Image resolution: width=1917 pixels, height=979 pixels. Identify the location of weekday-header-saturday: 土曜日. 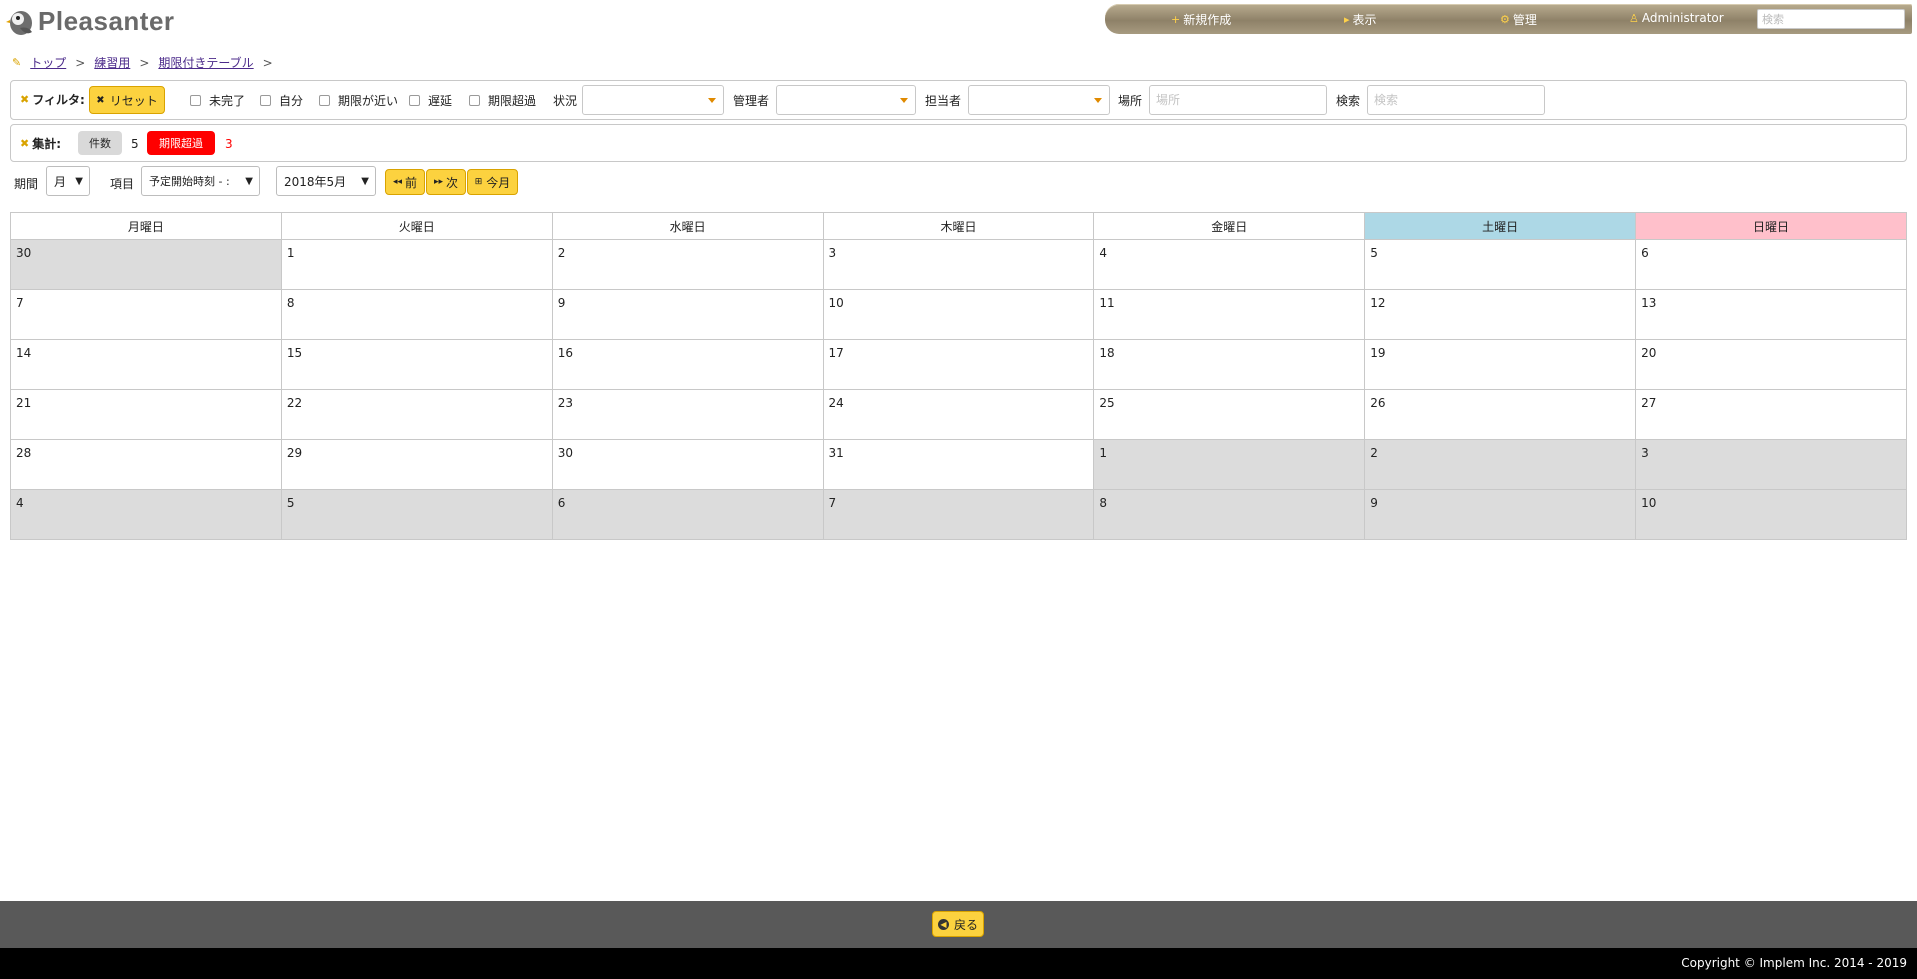
(1500, 226).